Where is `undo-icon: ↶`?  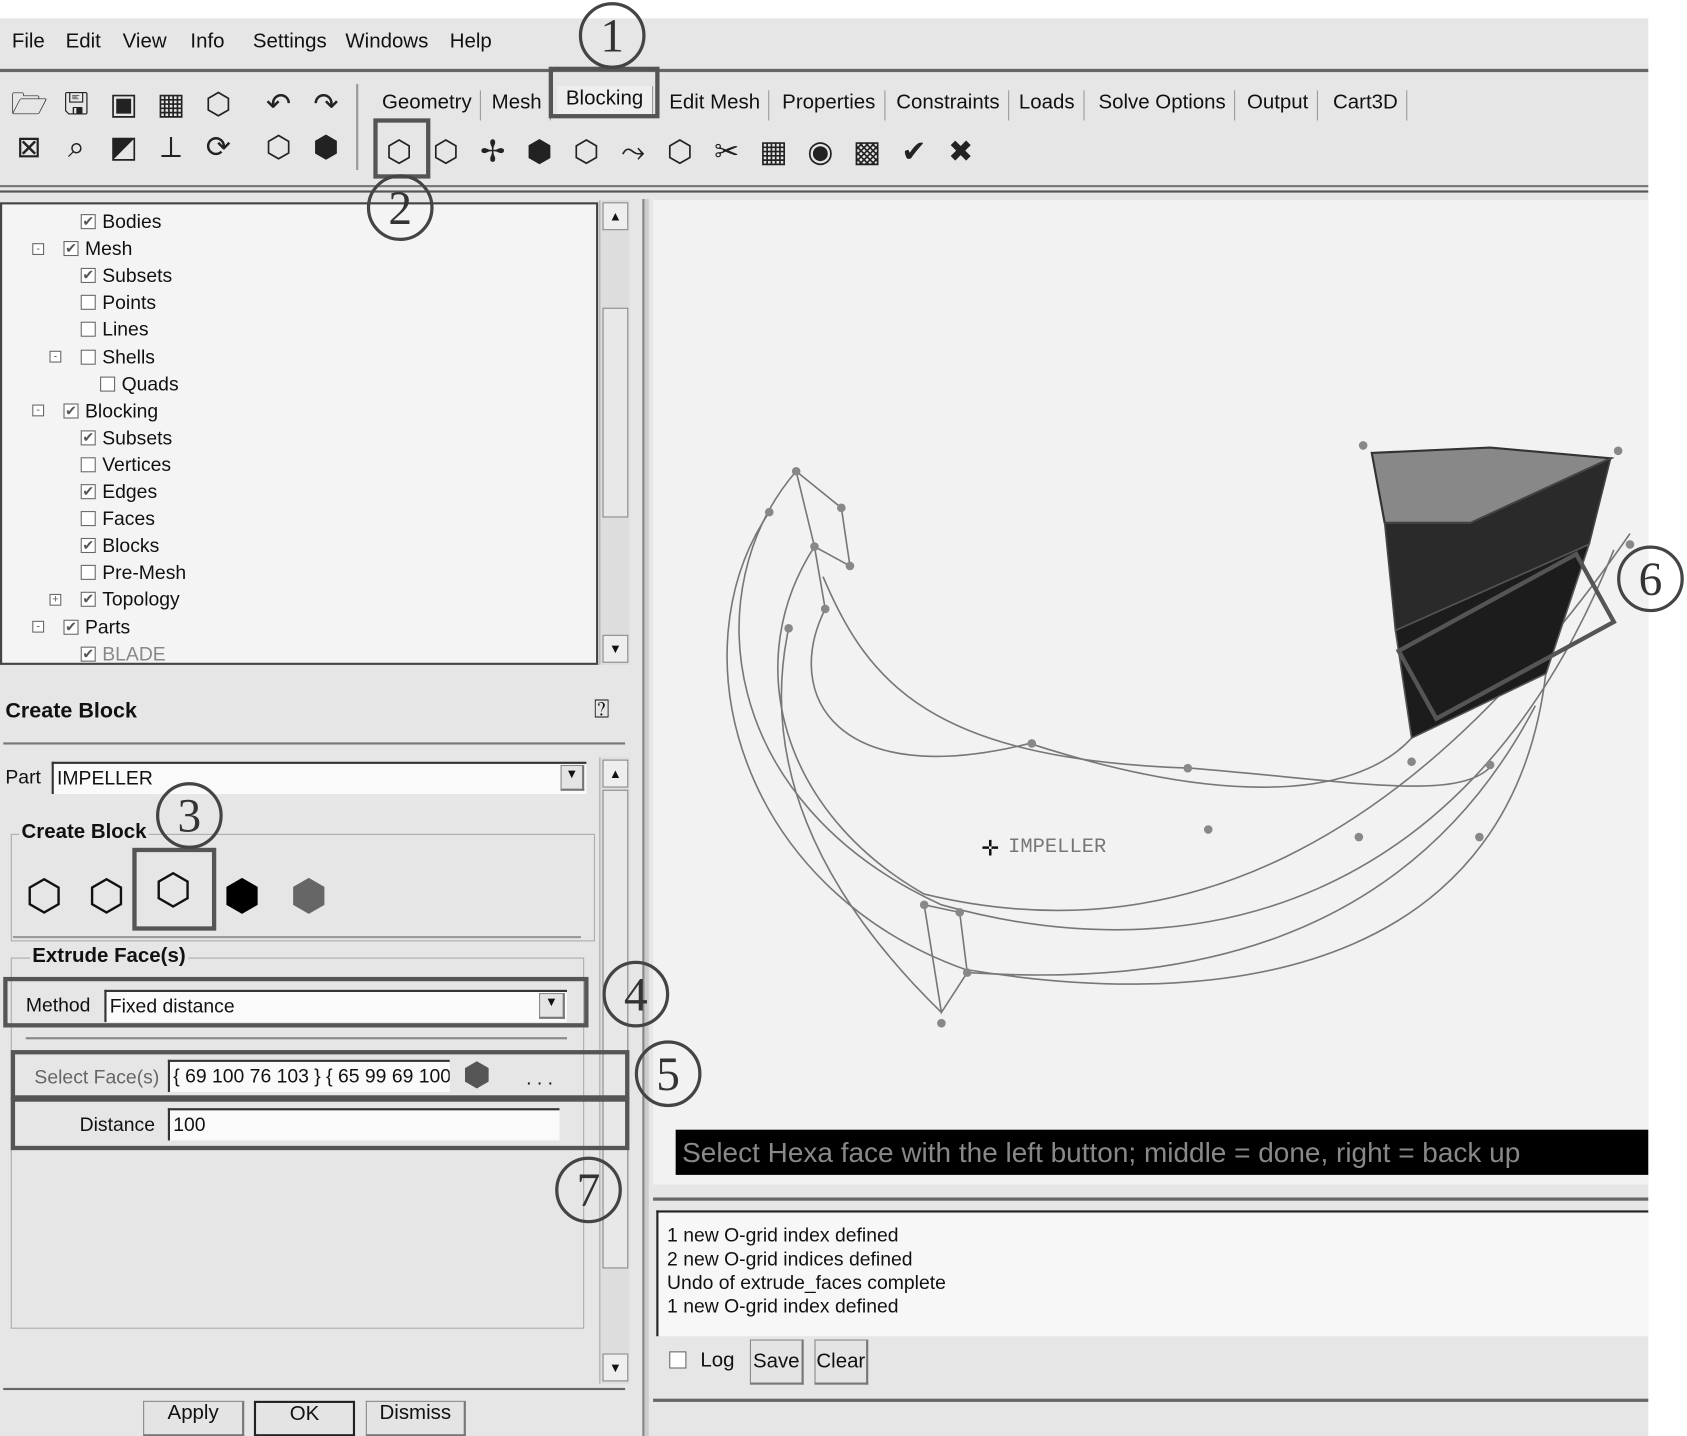
undo-icon: ↶ is located at coordinates (278, 104).